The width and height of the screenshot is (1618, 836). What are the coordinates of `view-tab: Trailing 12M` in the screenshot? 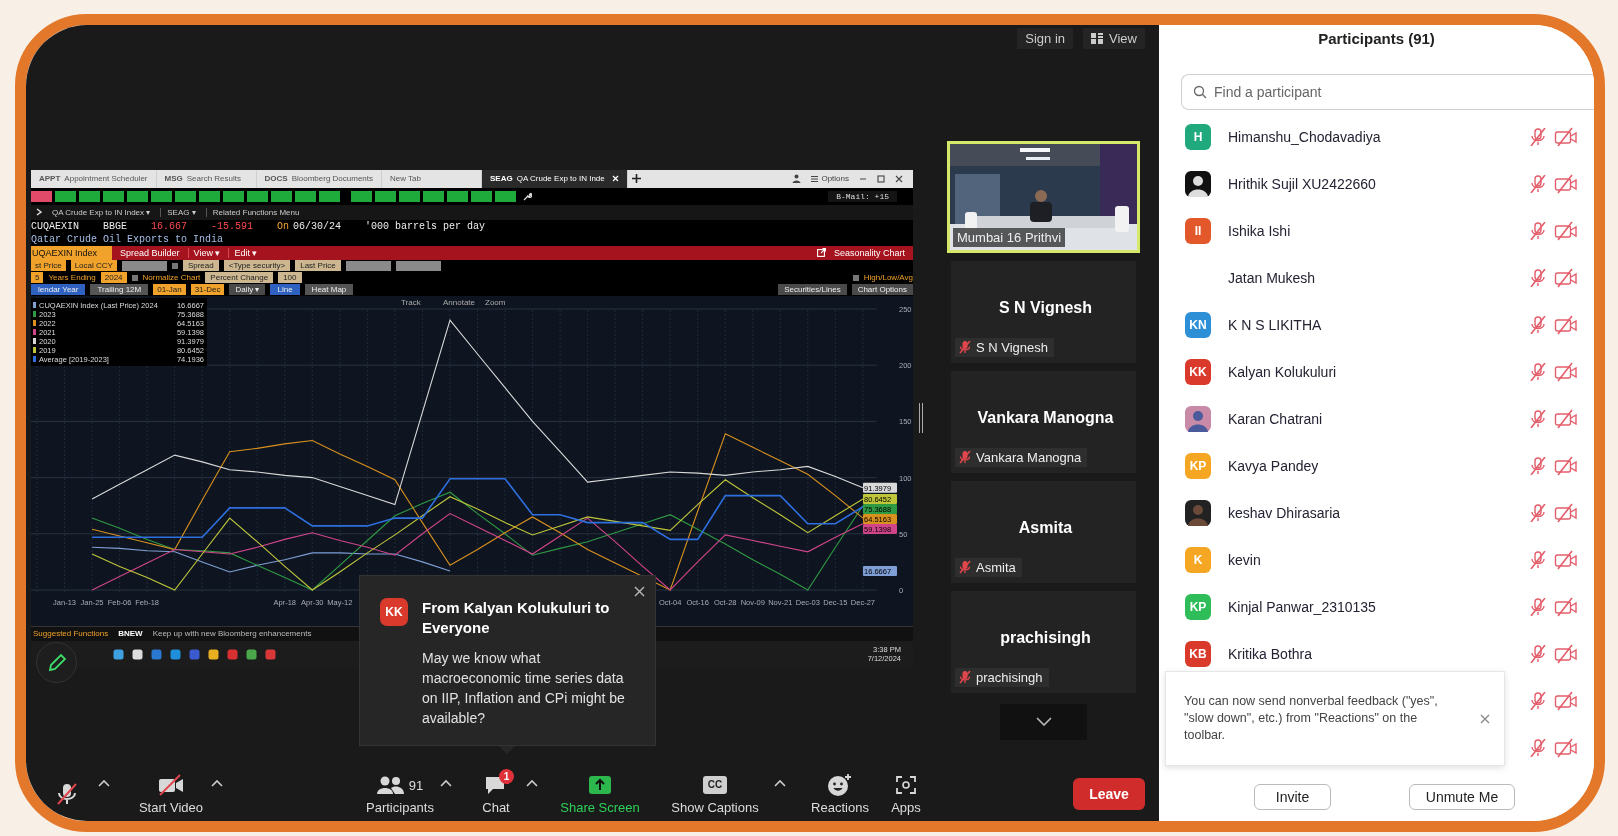 It's located at (119, 290).